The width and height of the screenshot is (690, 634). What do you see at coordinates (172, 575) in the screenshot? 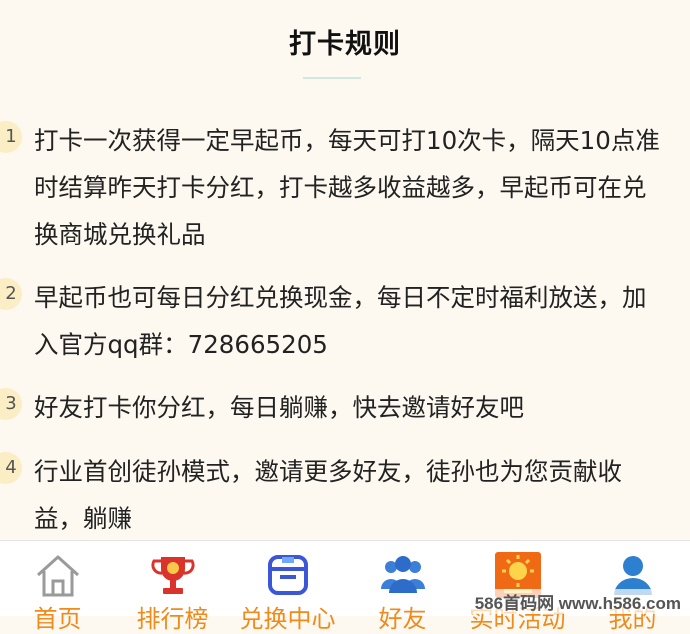
I see `trophy-icon` at bounding box center [172, 575].